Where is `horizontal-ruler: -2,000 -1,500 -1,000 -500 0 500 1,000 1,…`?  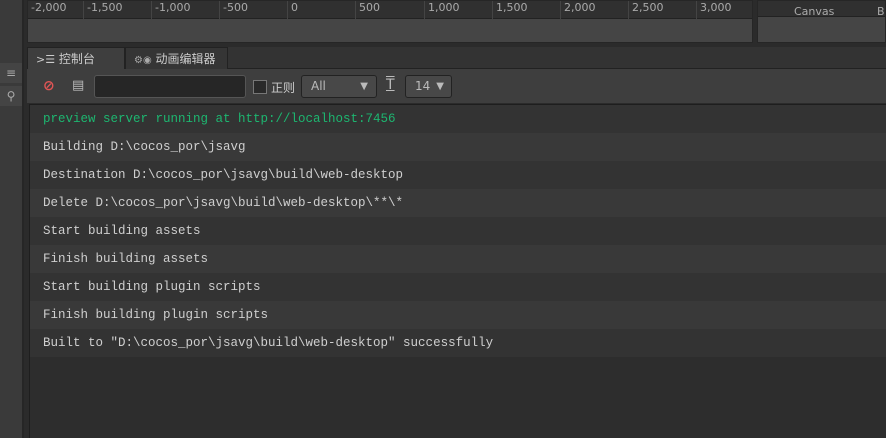
horizontal-ruler: -2,000 -1,500 -1,000 -500 0 500 1,000 1,… is located at coordinates (390, 10).